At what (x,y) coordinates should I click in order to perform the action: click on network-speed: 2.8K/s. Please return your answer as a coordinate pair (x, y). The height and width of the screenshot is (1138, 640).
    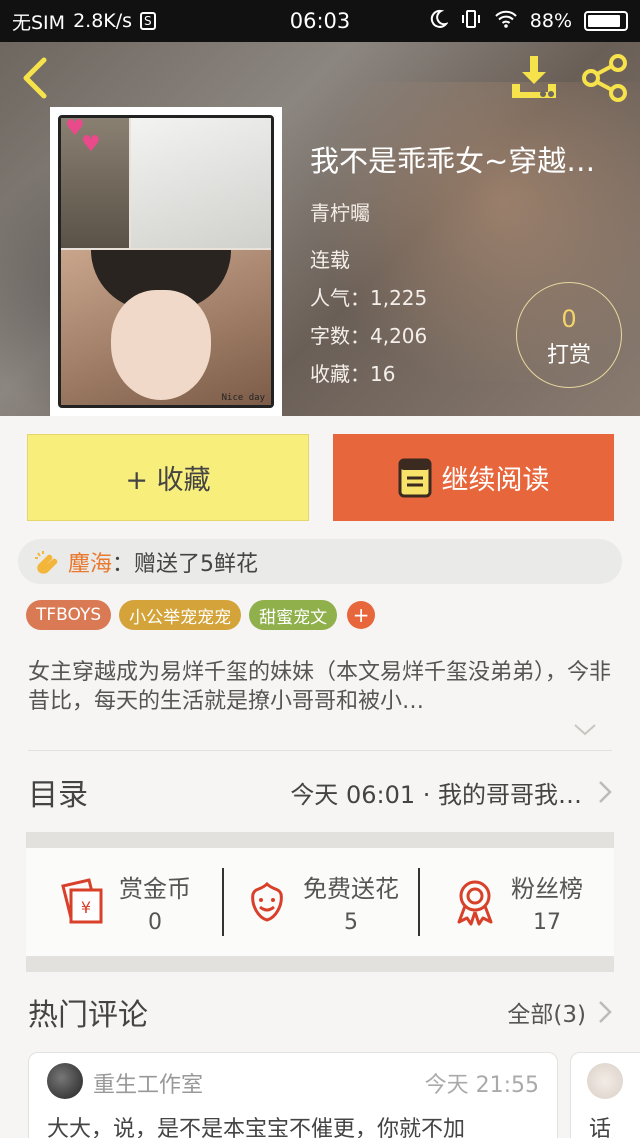
    Looking at the image, I should click on (103, 21).